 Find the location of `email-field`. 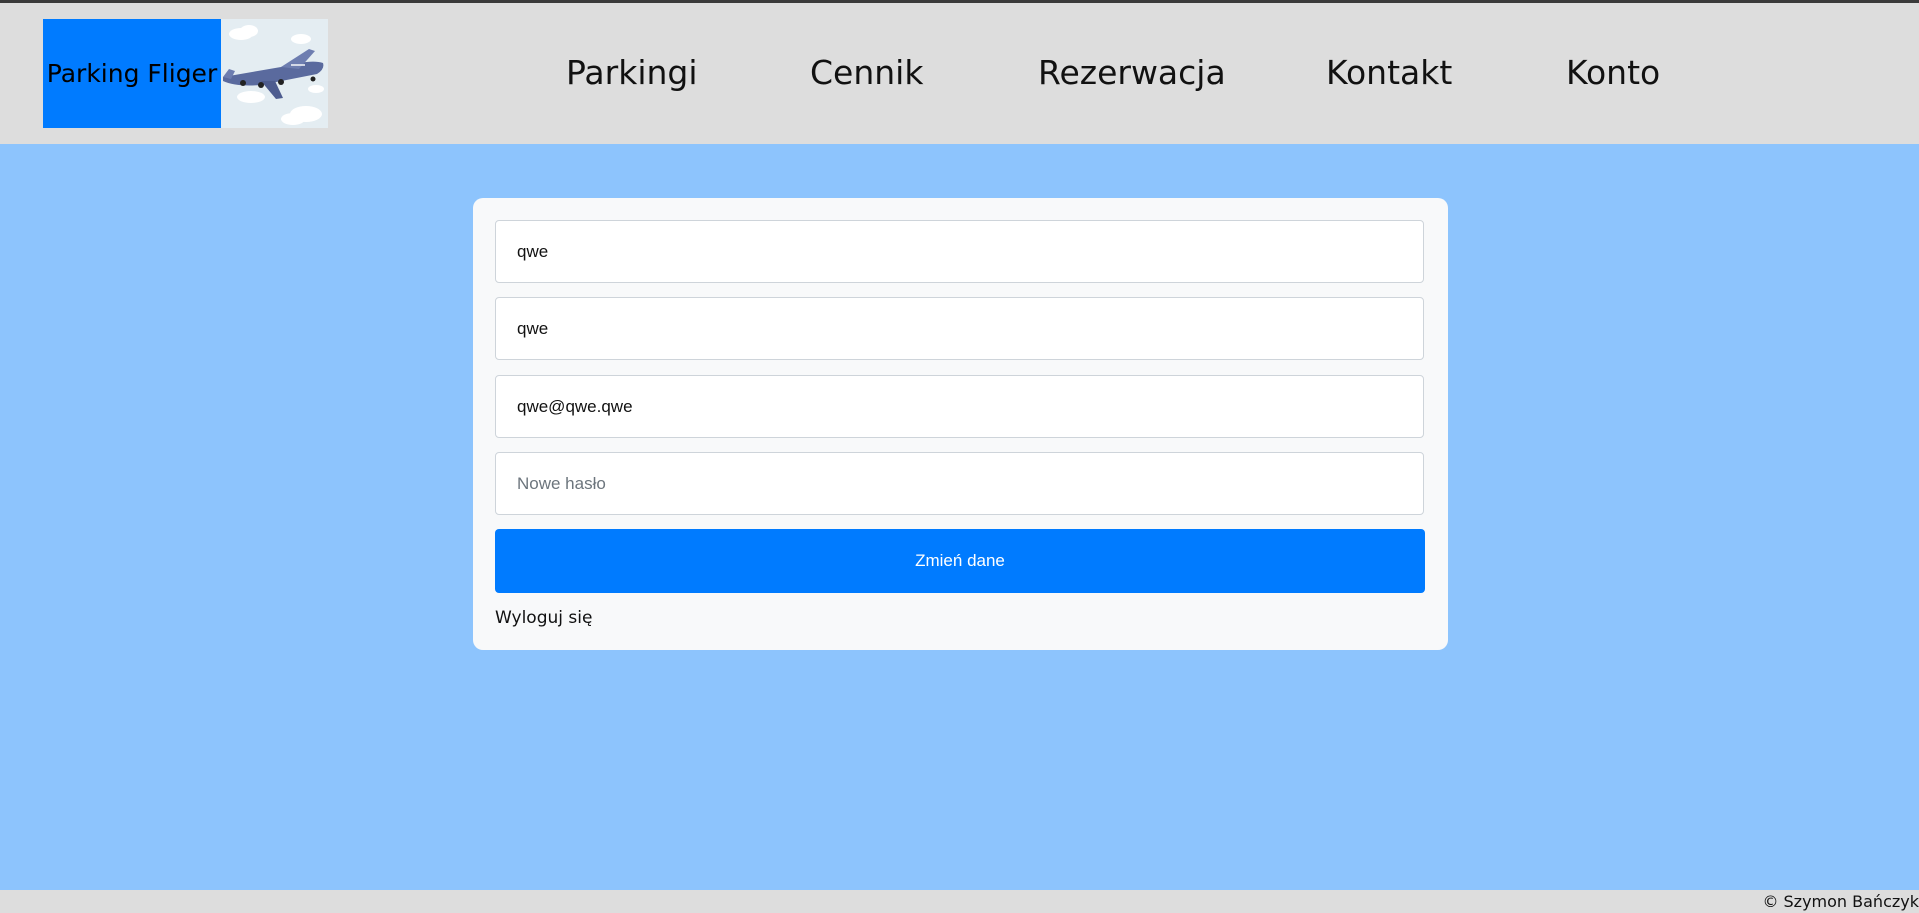

email-field is located at coordinates (959, 406).